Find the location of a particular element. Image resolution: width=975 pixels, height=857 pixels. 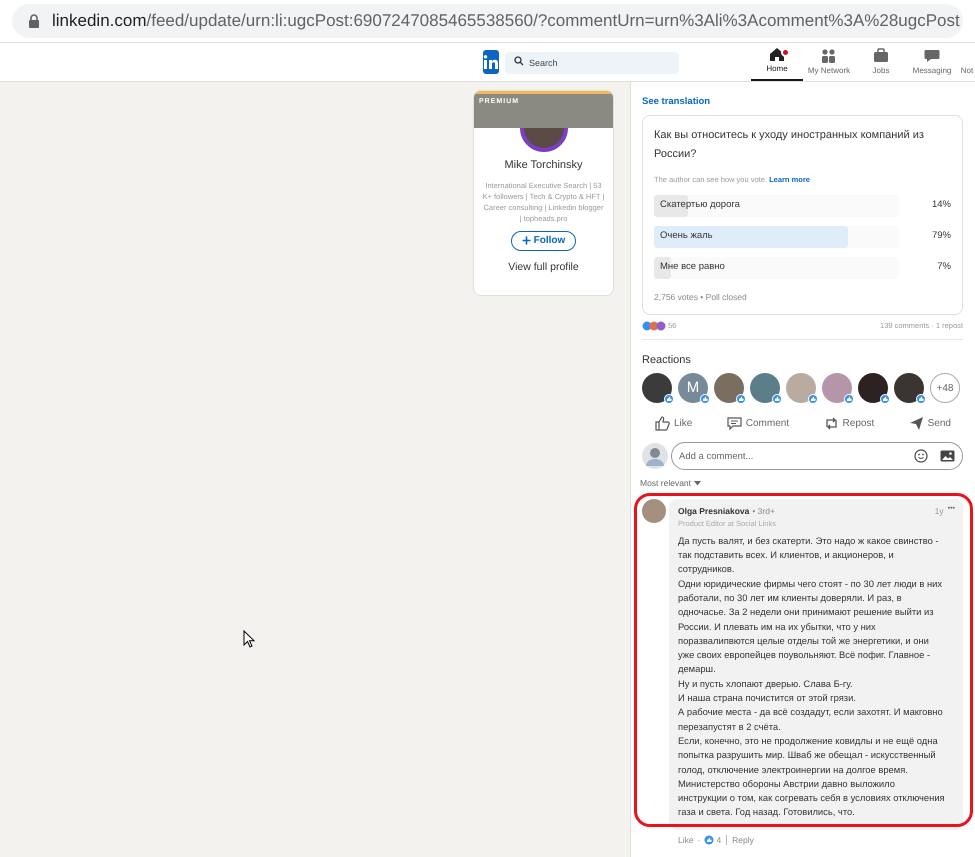

linkedin-logo is located at coordinates (491, 62).